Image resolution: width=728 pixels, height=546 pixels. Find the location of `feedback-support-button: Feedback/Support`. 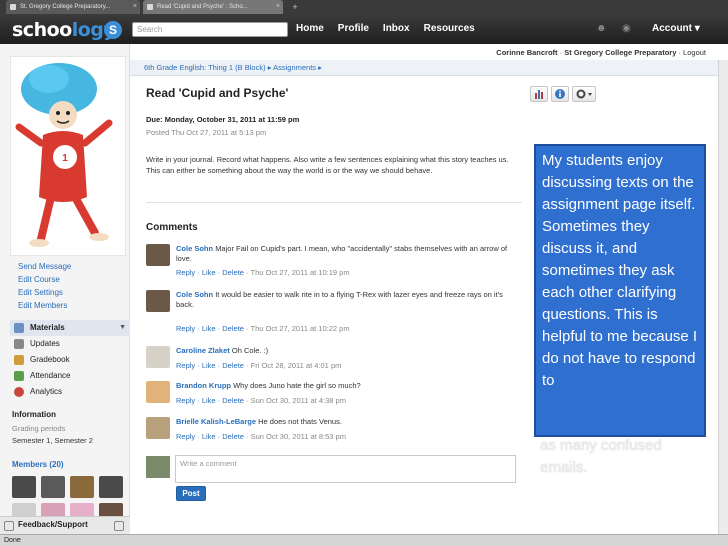

feedback-support-button: Feedback/Support is located at coordinates (53, 524).